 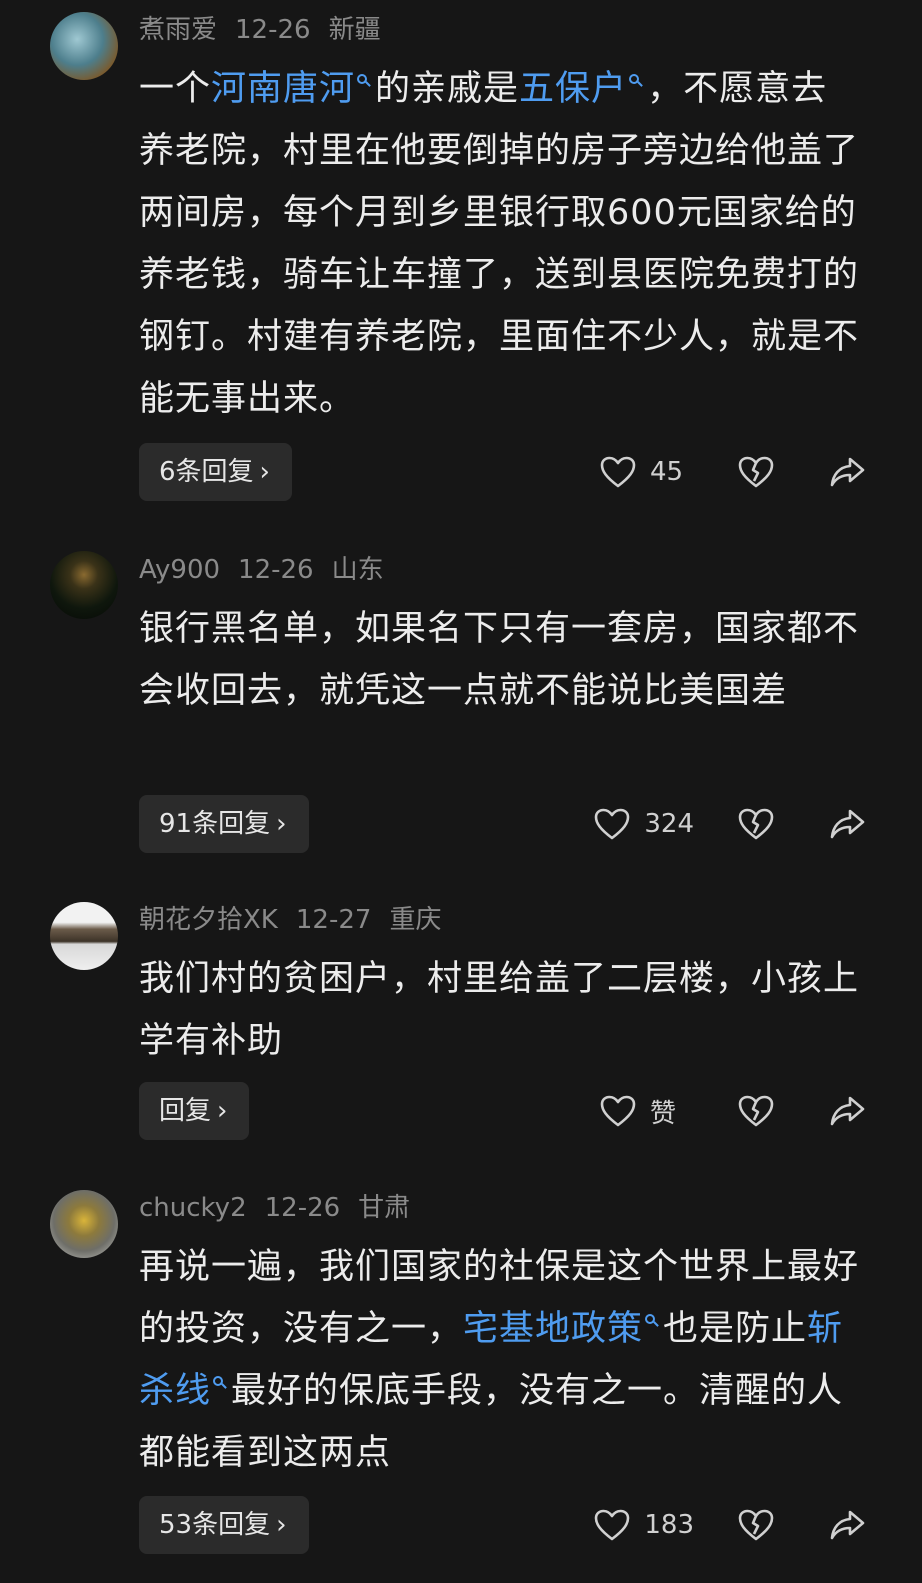 What do you see at coordinates (667, 472) in the screenshot?
I see `like-count: 45` at bounding box center [667, 472].